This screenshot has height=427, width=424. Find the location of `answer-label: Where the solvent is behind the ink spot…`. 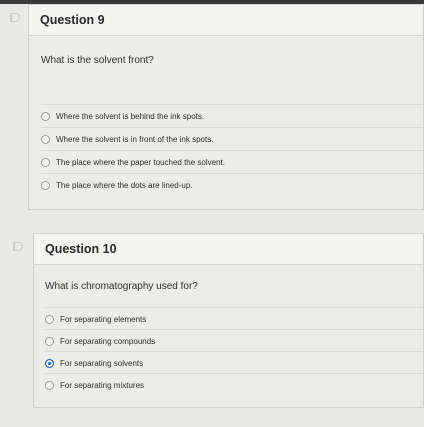

answer-label: Where the solvent is behind the ink spot… is located at coordinates (130, 116).